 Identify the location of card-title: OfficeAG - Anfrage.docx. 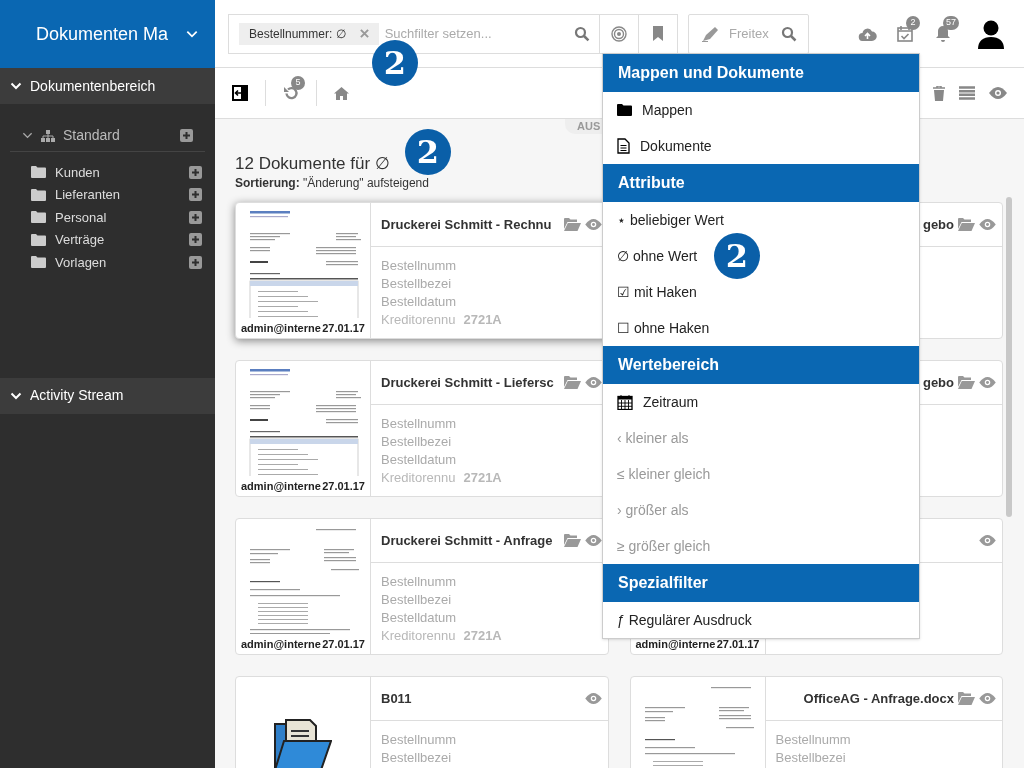
(878, 698).